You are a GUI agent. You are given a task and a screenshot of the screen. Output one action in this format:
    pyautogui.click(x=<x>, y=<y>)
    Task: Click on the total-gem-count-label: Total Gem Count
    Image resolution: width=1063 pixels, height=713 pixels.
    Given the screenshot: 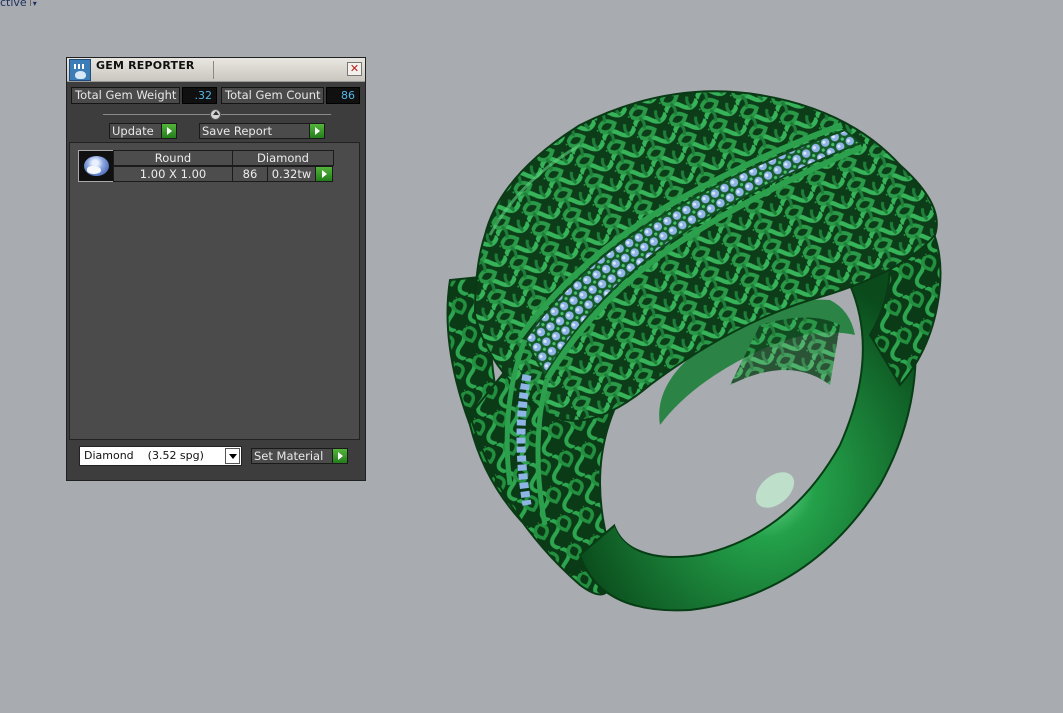 What is the action you would take?
    pyautogui.click(x=272, y=95)
    